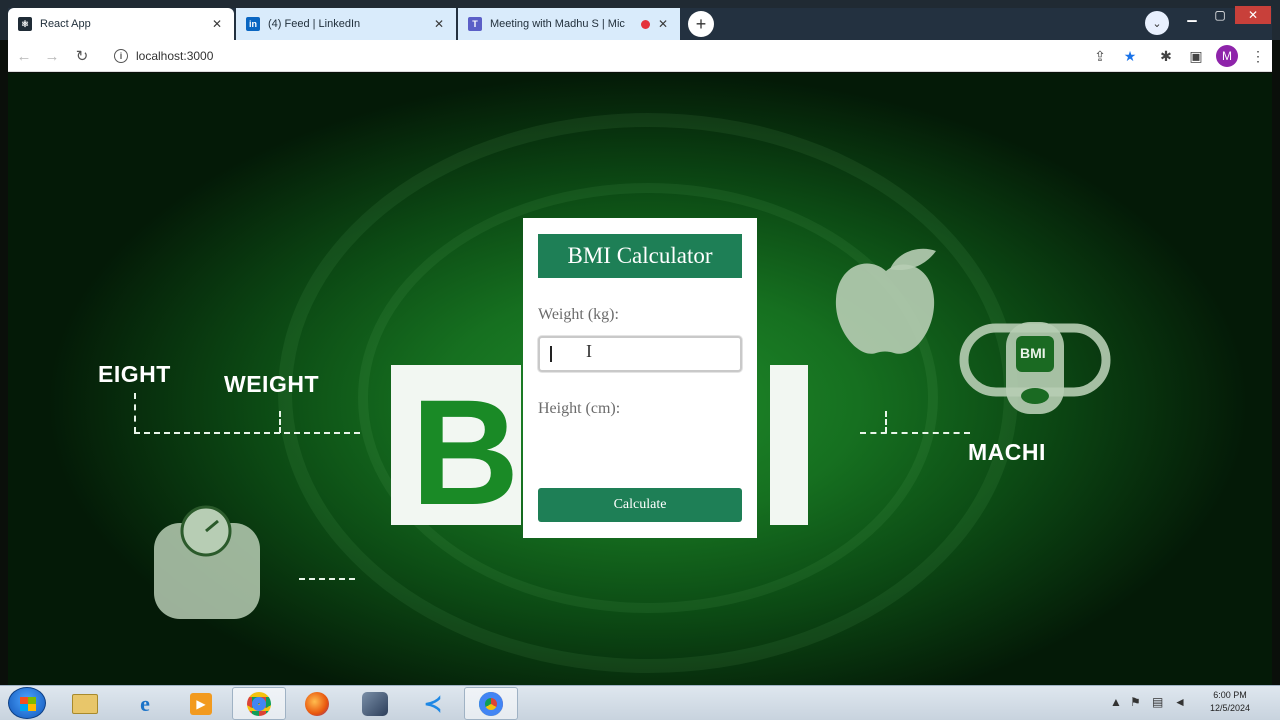  What do you see at coordinates (645, 24) in the screenshot?
I see `recording-icon` at bounding box center [645, 24].